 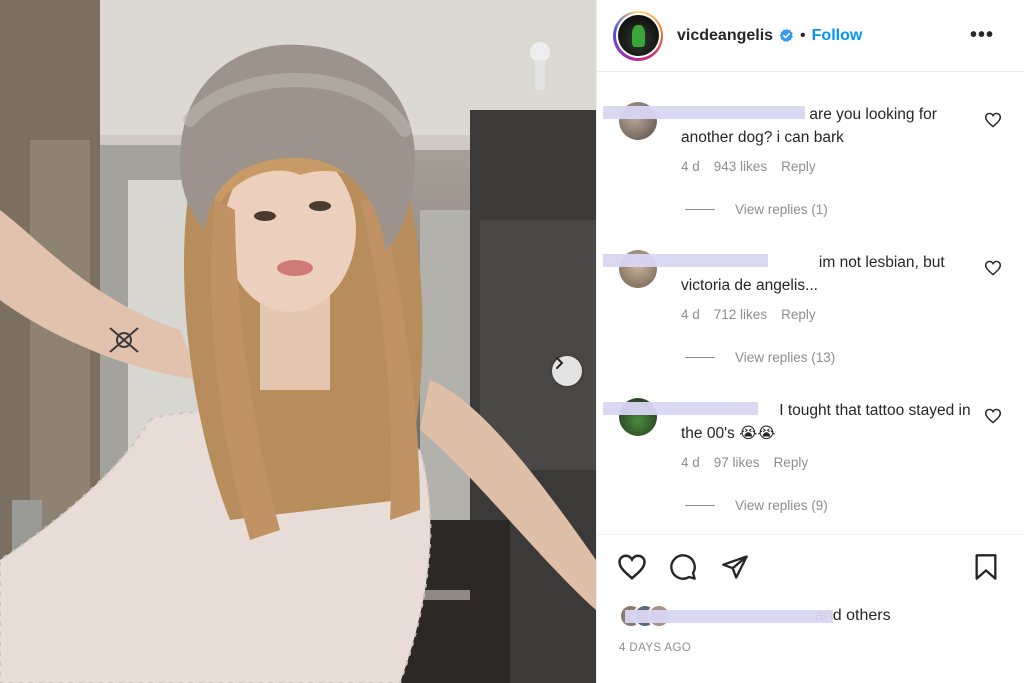 What do you see at coordinates (725, 36) in the screenshot?
I see `author-username: vicdeangelis` at bounding box center [725, 36].